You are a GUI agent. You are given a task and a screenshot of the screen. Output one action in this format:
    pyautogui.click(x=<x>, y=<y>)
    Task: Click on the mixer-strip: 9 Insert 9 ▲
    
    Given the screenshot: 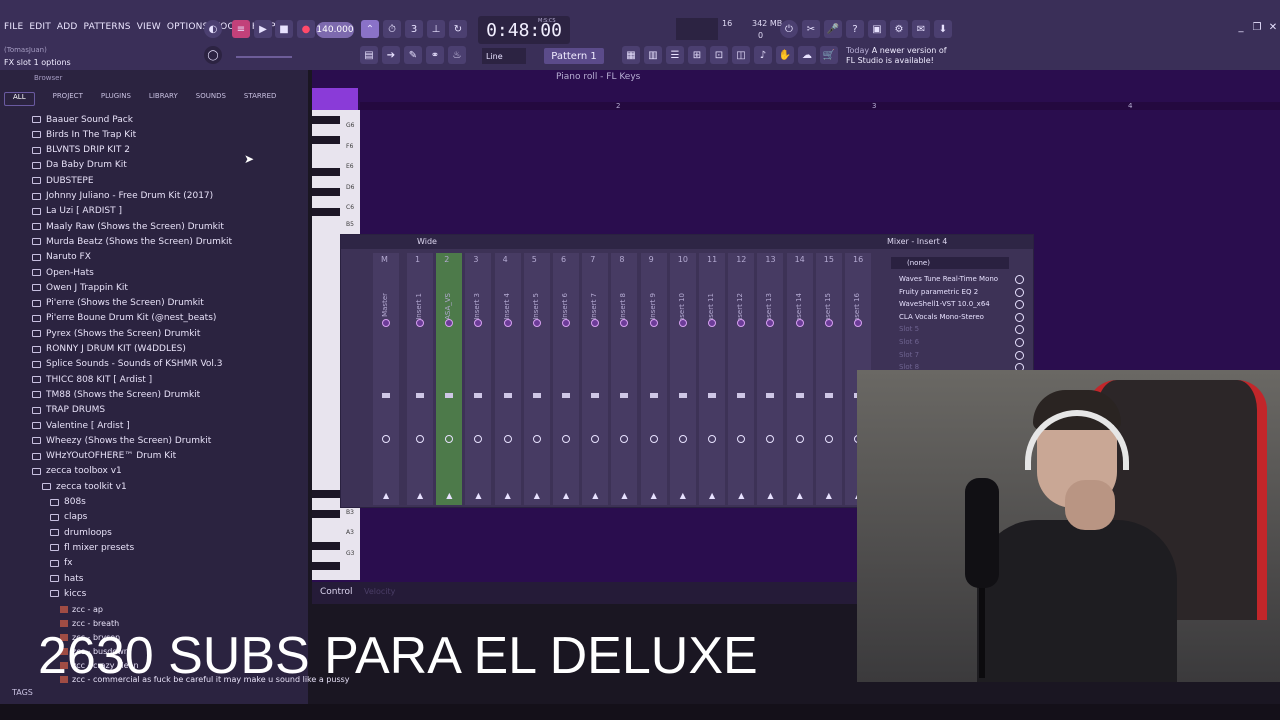 What is the action you would take?
    pyautogui.click(x=653, y=379)
    